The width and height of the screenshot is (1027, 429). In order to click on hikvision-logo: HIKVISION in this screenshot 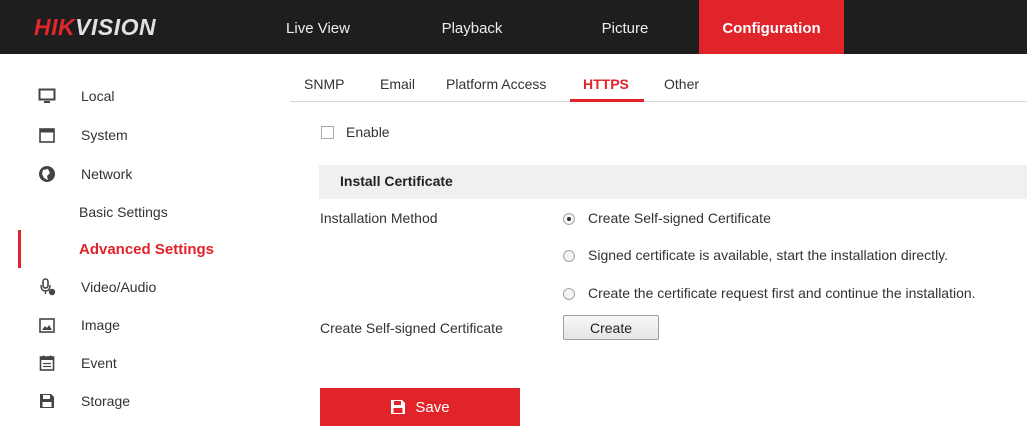, I will do `click(95, 27)`.